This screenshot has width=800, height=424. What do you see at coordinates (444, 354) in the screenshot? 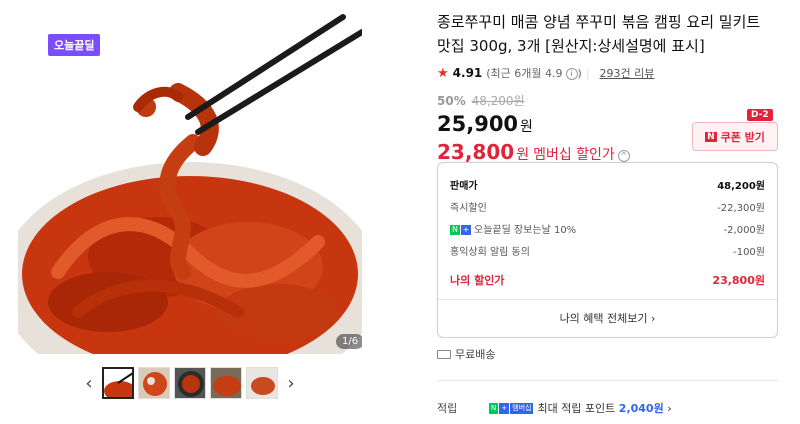
I see `truck-icon` at bounding box center [444, 354].